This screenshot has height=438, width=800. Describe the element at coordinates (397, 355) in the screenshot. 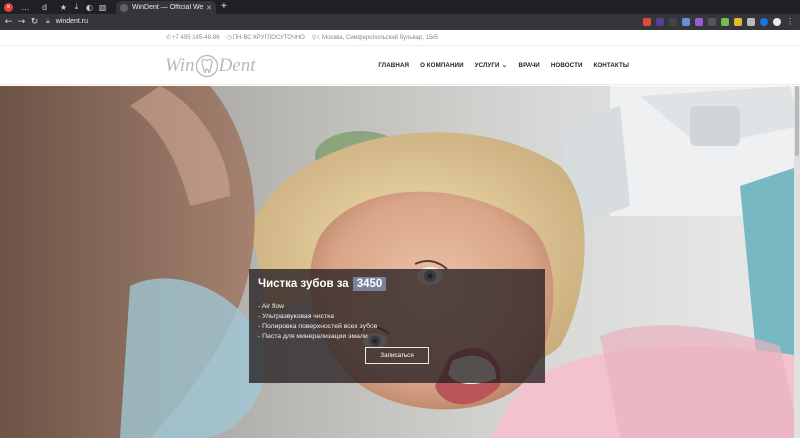

I see `book-appointment-button: Записаться` at that location.